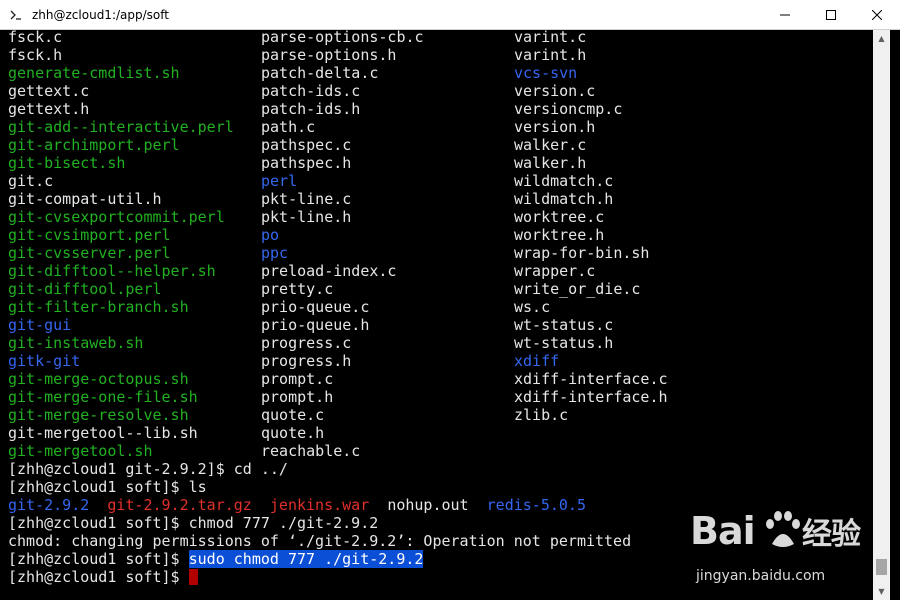  I want to click on listing-row: git-mergetool--lib.sh quote.h, so click(440, 433).